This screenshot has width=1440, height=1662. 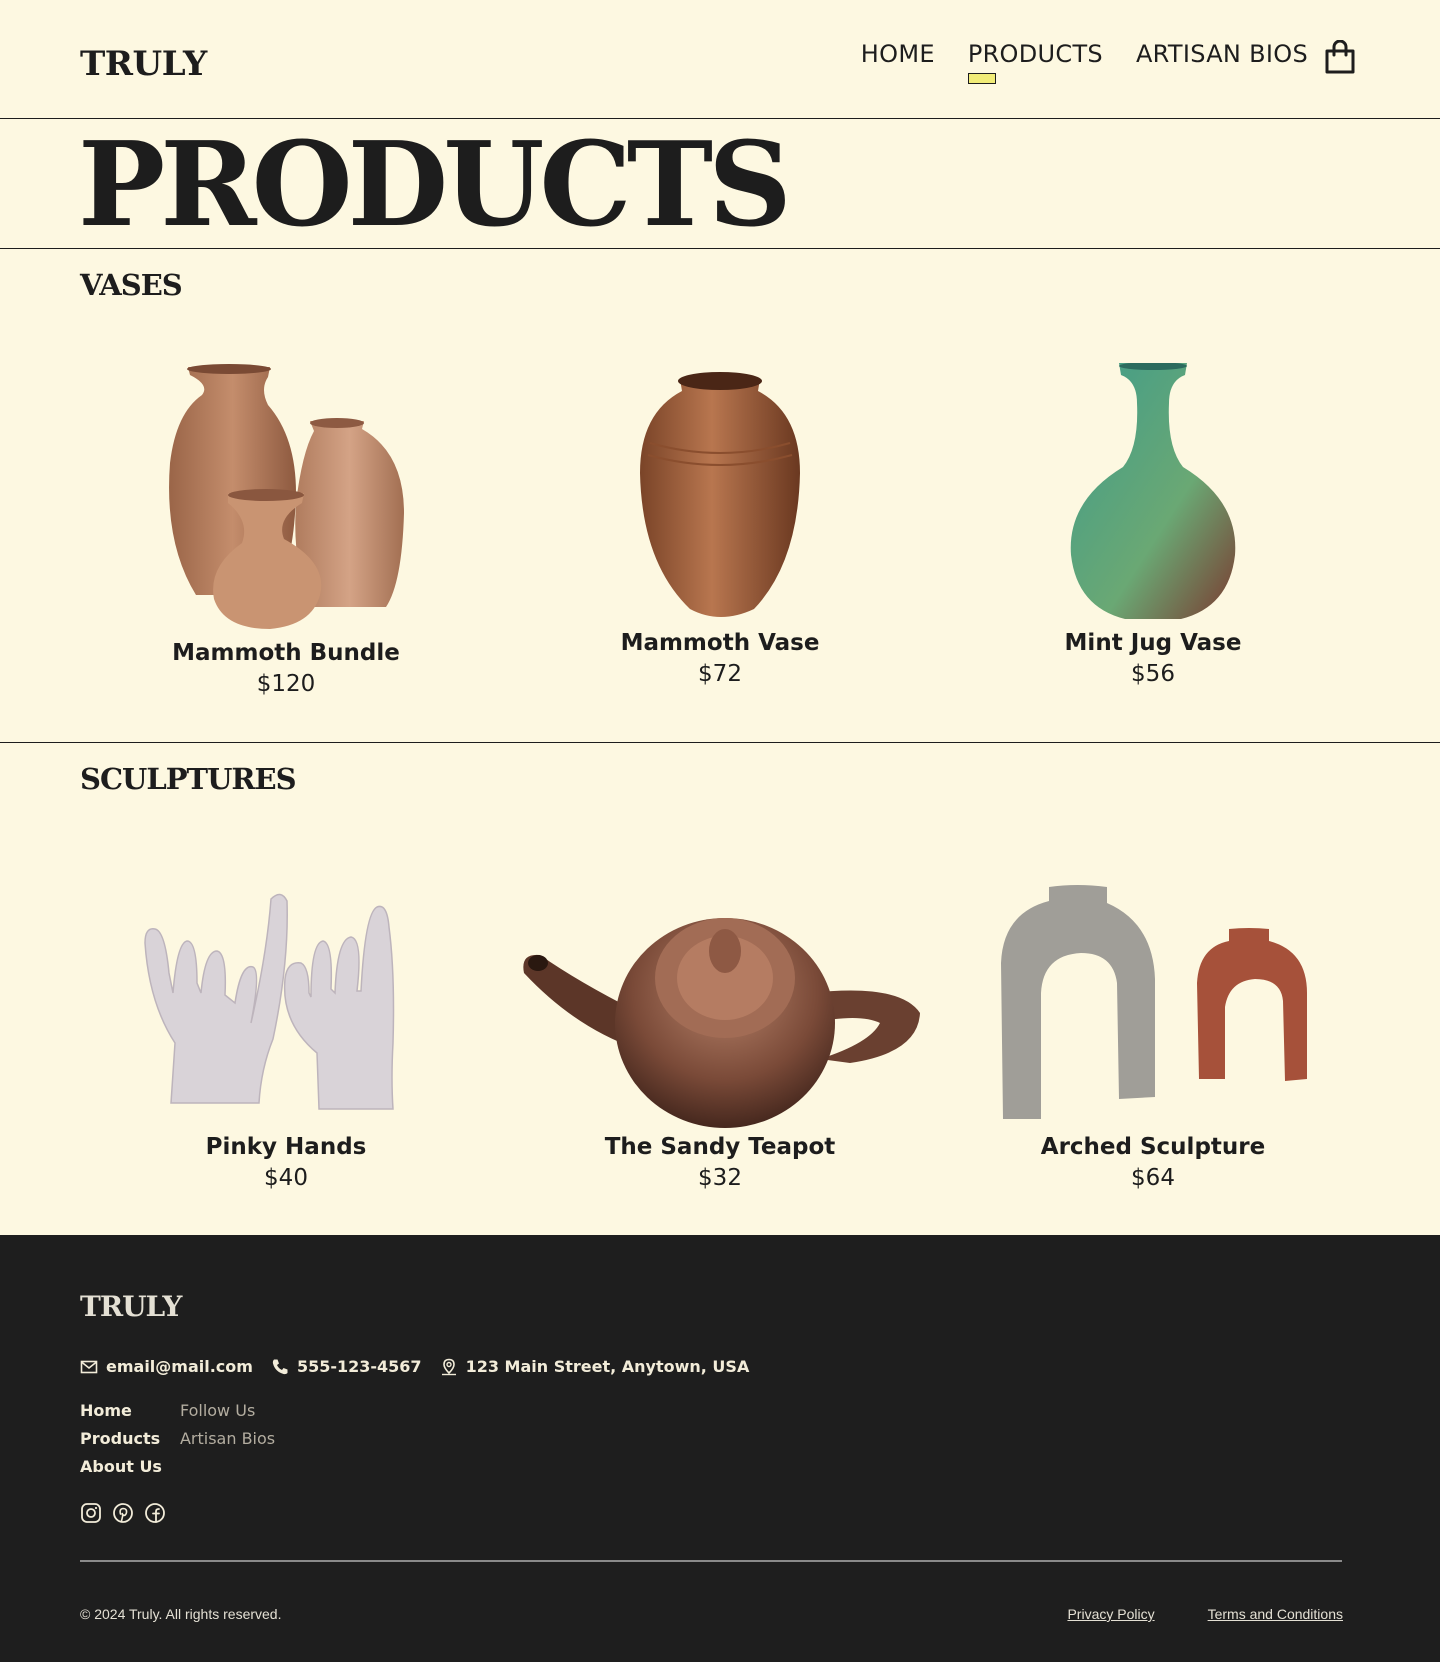 What do you see at coordinates (711, 1561) in the screenshot?
I see `footer-divider` at bounding box center [711, 1561].